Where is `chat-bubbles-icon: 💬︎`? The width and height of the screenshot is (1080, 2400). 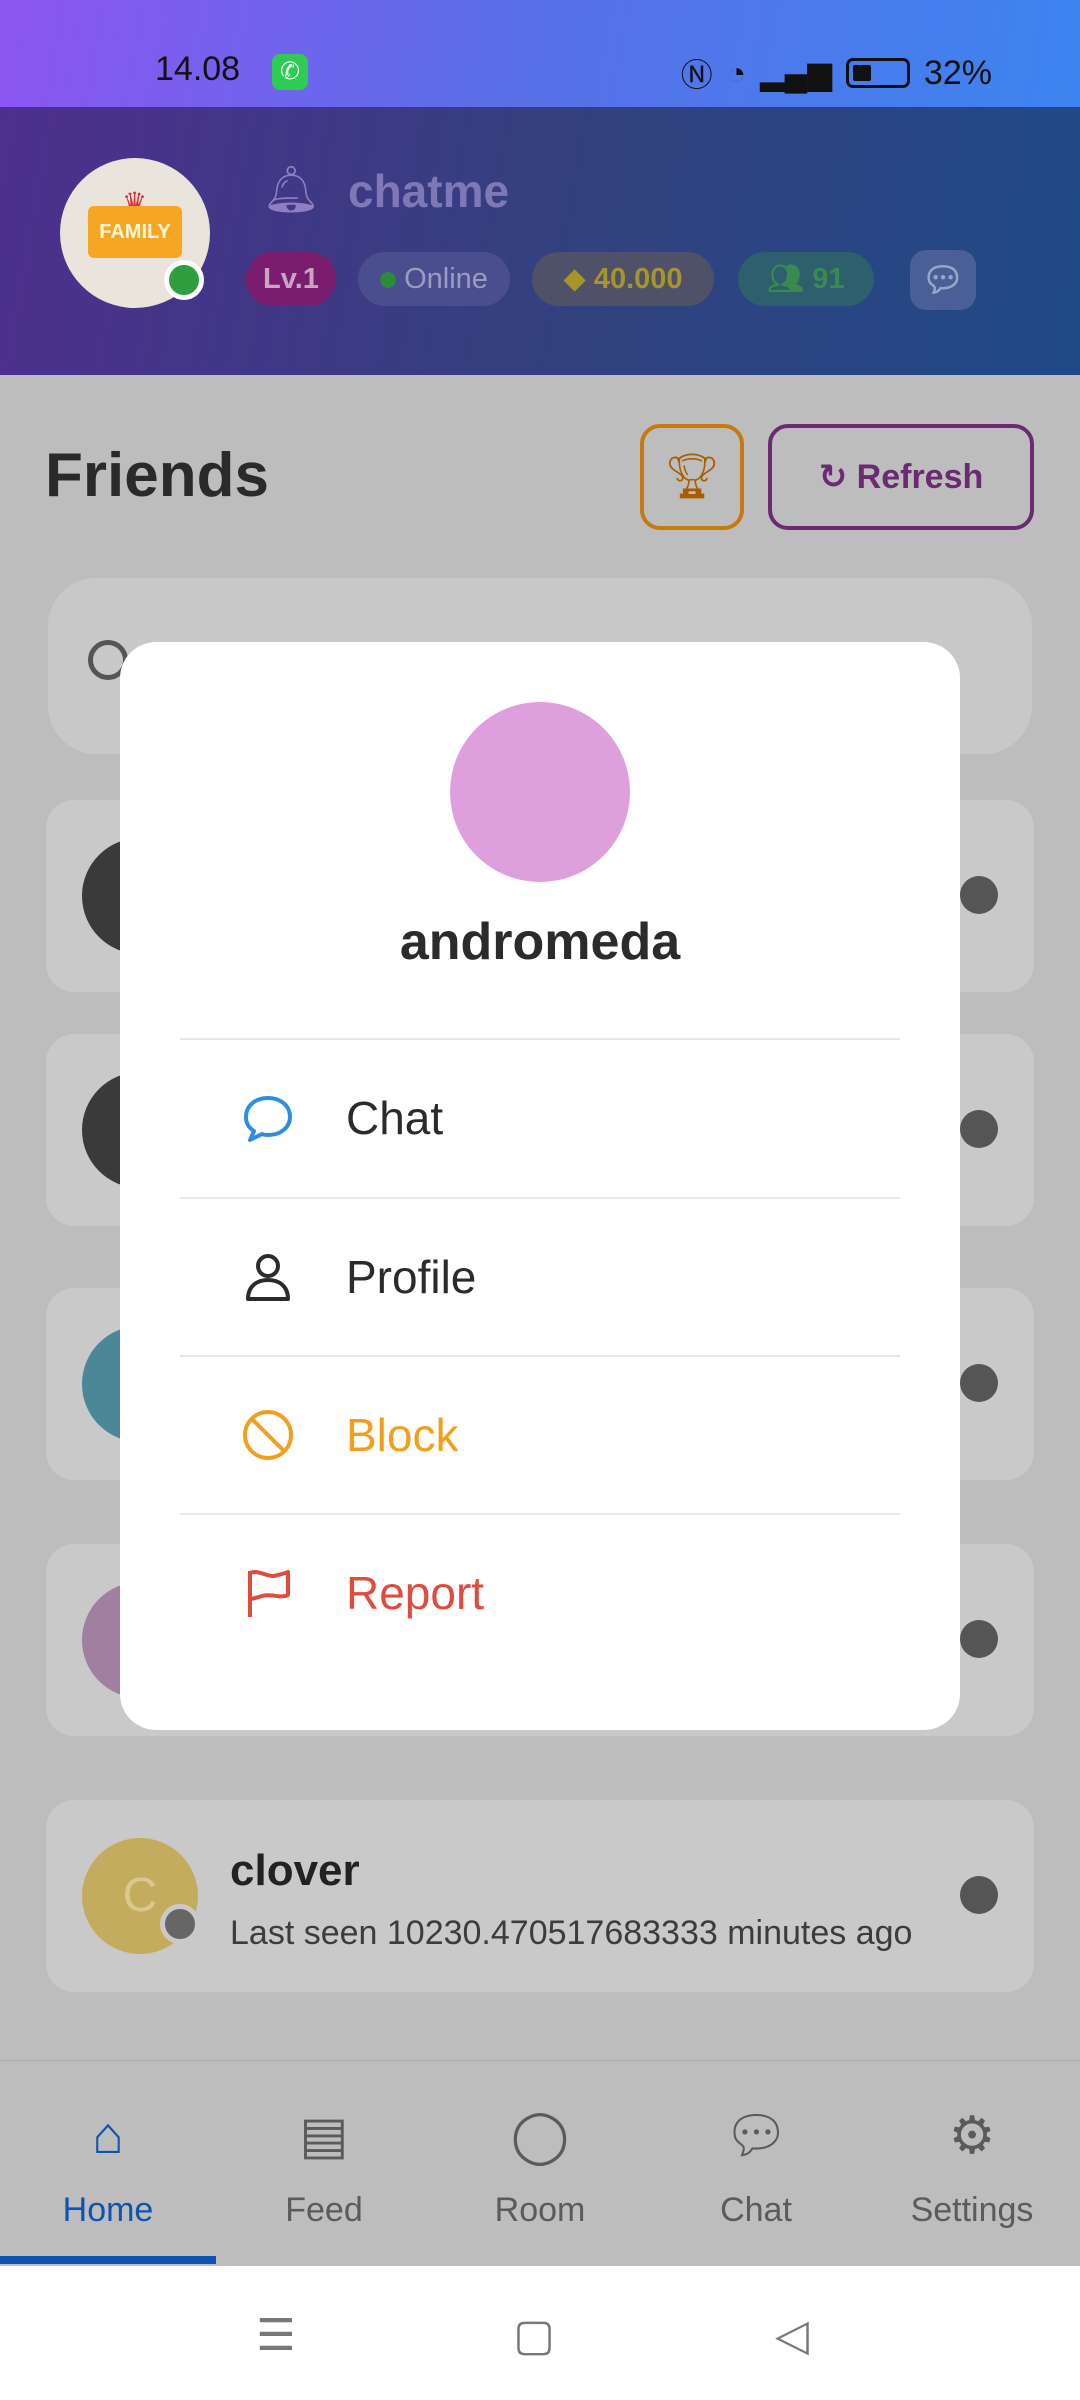
chat-bubbles-icon: 💬︎ is located at coordinates (943, 280).